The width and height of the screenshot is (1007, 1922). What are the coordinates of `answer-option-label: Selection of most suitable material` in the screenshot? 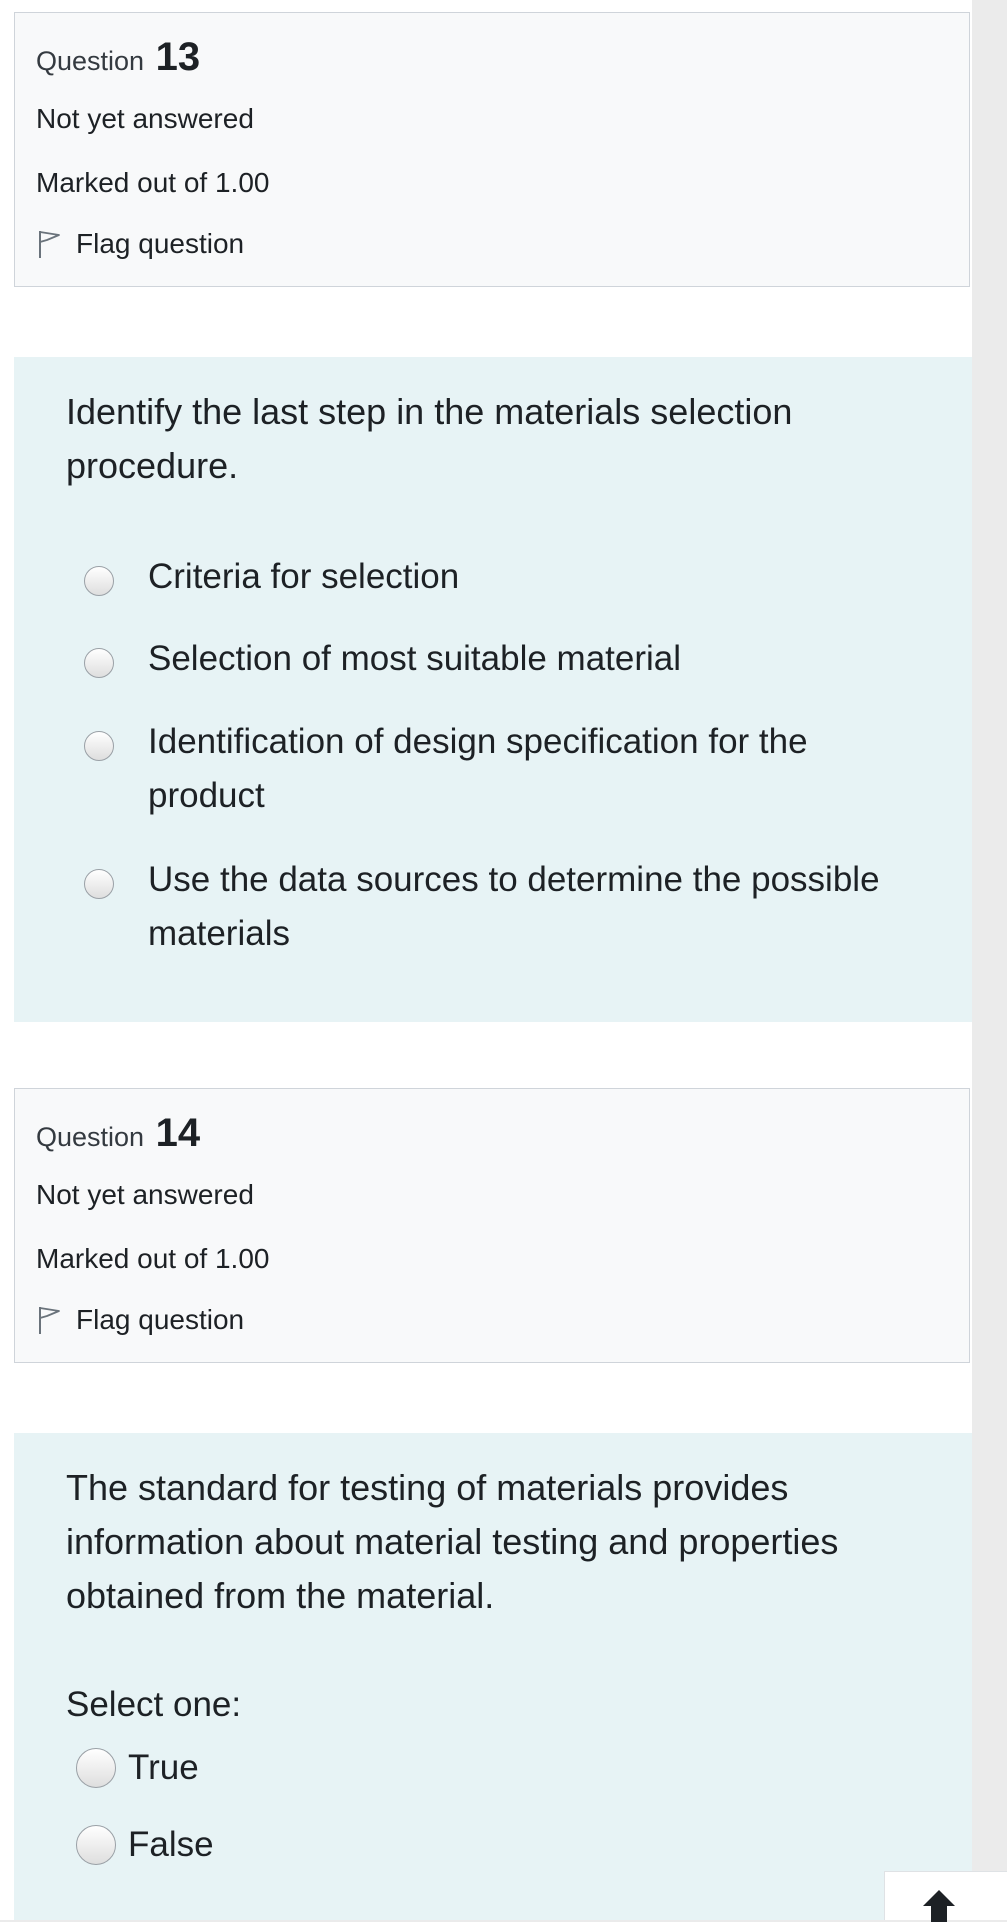 It's located at (414, 659).